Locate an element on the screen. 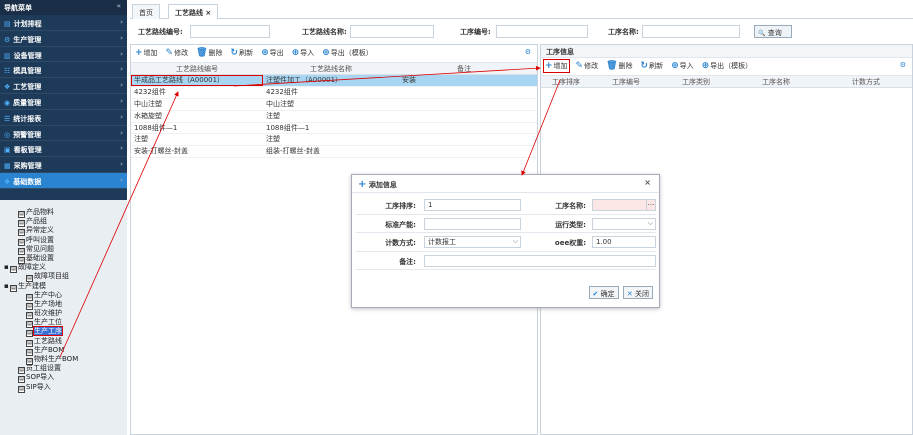 Image resolution: width=913 pixels, height=435 pixels. sidebar-item-1: ⚙ 生产管理 › is located at coordinates (63, 39).